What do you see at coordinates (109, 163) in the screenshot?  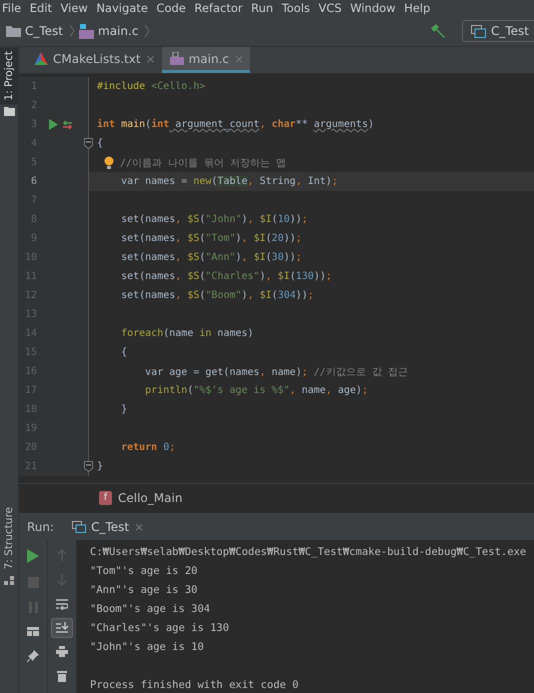 I see `lightbulb-icon` at bounding box center [109, 163].